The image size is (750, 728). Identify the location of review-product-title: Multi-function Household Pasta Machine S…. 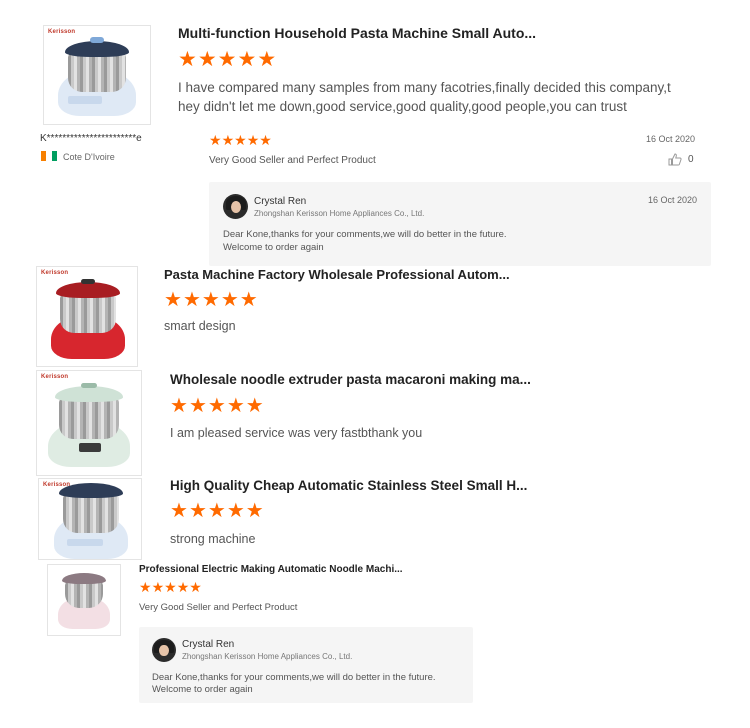
(357, 33).